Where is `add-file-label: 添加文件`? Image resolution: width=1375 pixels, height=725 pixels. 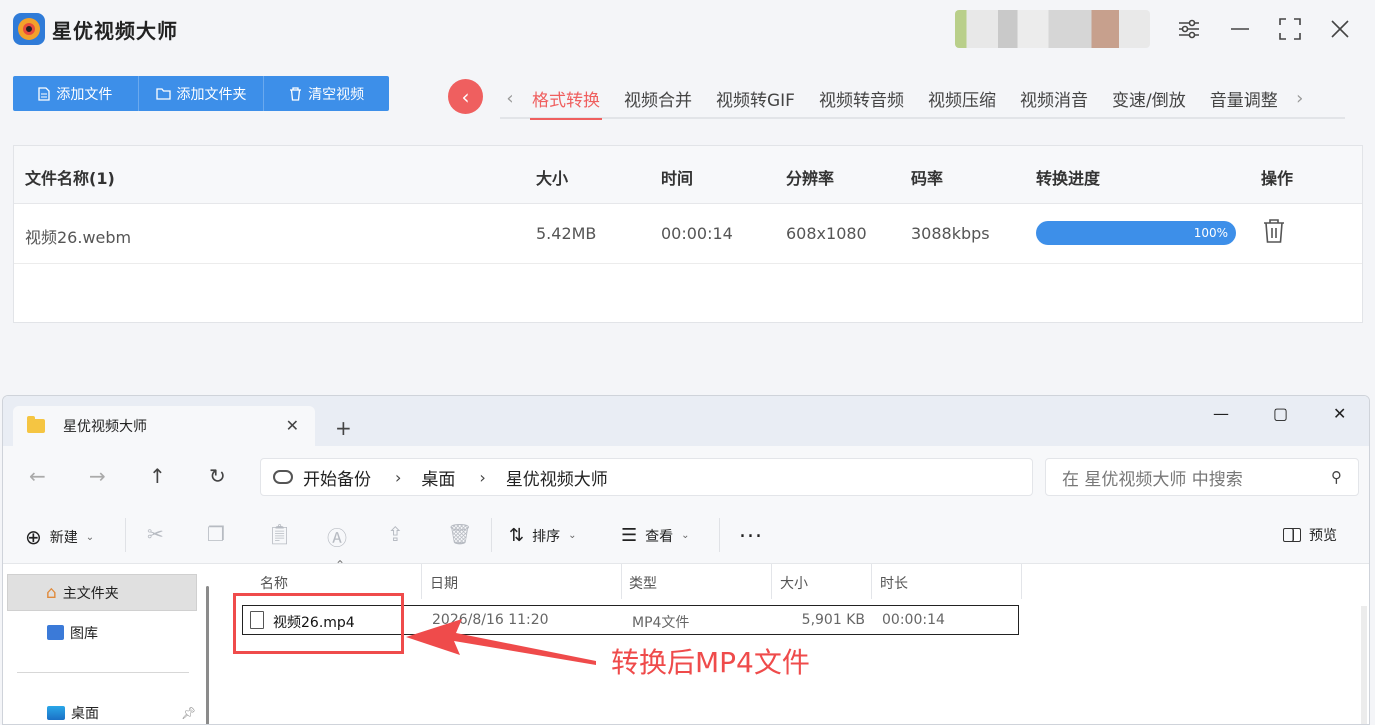
add-file-label: 添加文件 is located at coordinates (84, 94).